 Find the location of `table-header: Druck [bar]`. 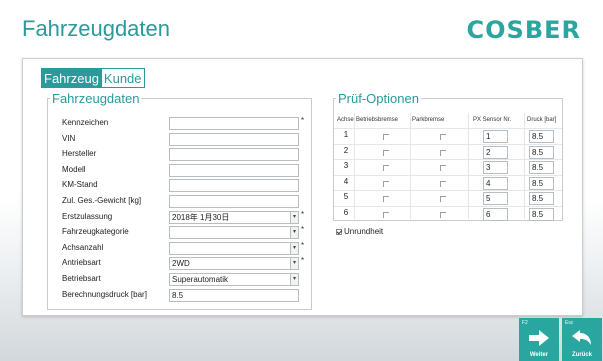

table-header: Druck [bar] is located at coordinates (542, 120).